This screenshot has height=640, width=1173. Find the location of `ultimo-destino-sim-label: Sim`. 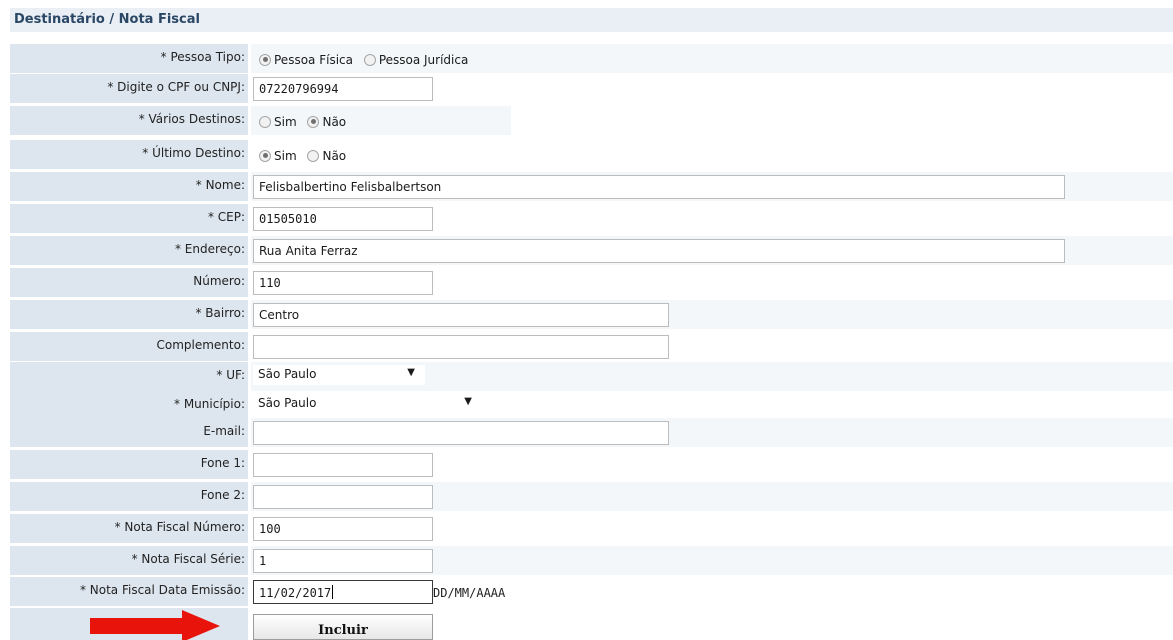

ultimo-destino-sim-label: Sim is located at coordinates (285, 155).